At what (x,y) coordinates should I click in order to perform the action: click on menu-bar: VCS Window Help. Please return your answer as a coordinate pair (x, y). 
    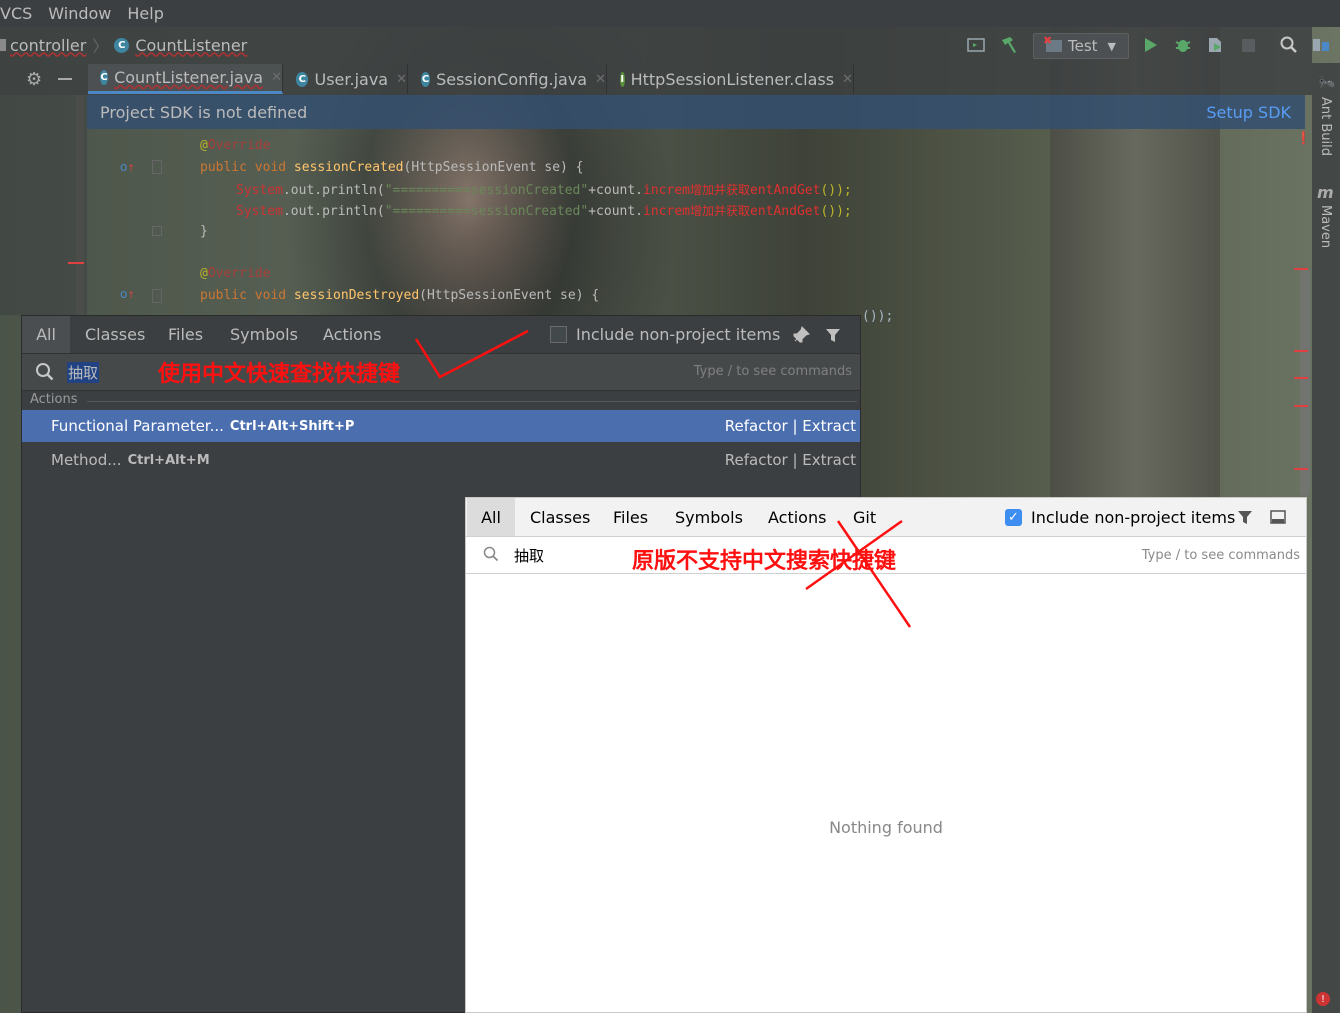
    Looking at the image, I should click on (670, 13).